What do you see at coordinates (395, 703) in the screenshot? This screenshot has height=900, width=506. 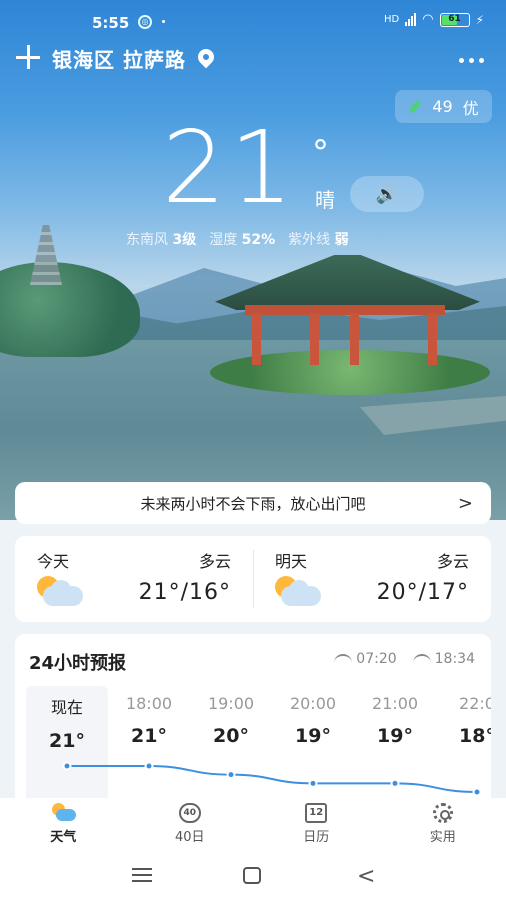 I see `hour-time: 21:00` at bounding box center [395, 703].